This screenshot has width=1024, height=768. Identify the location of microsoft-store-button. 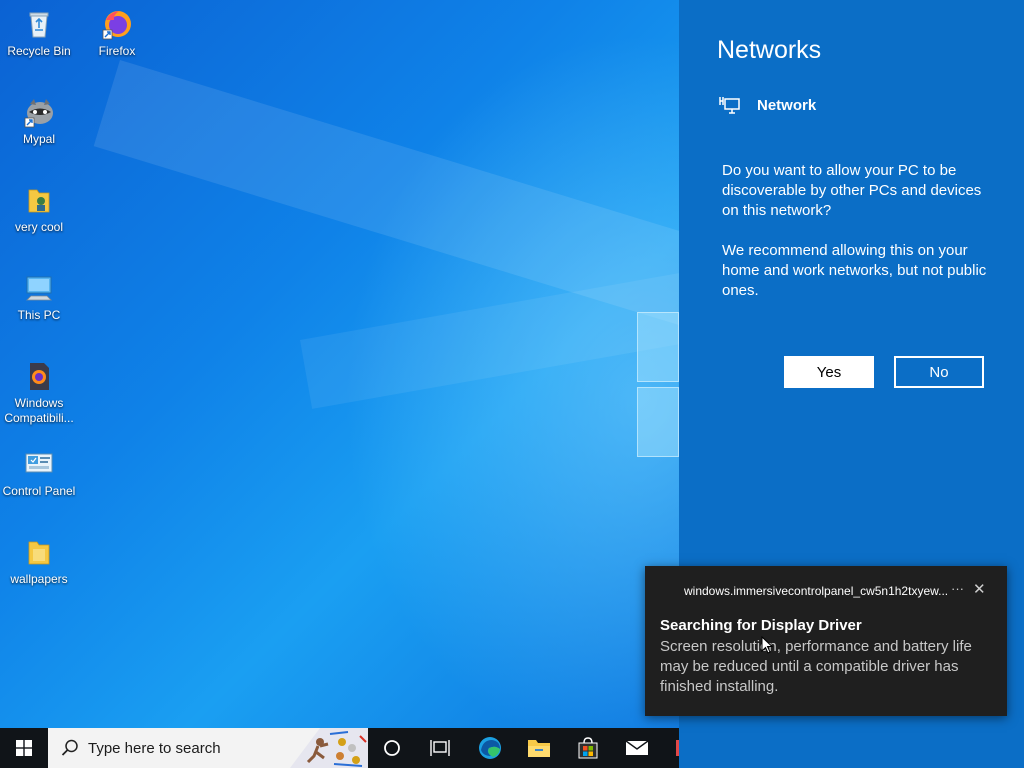
(588, 748).